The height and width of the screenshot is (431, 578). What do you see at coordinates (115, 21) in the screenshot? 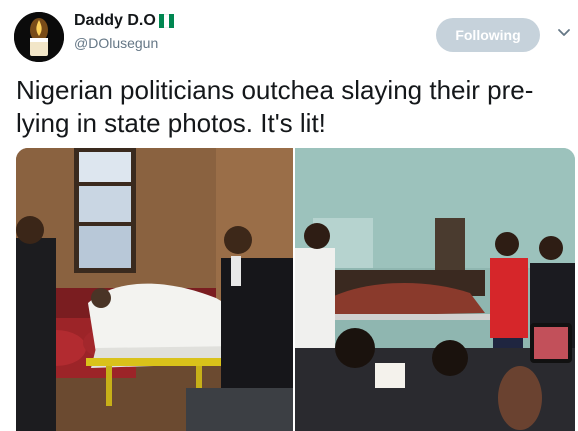
I see `display-name: Daddy D.O` at bounding box center [115, 21].